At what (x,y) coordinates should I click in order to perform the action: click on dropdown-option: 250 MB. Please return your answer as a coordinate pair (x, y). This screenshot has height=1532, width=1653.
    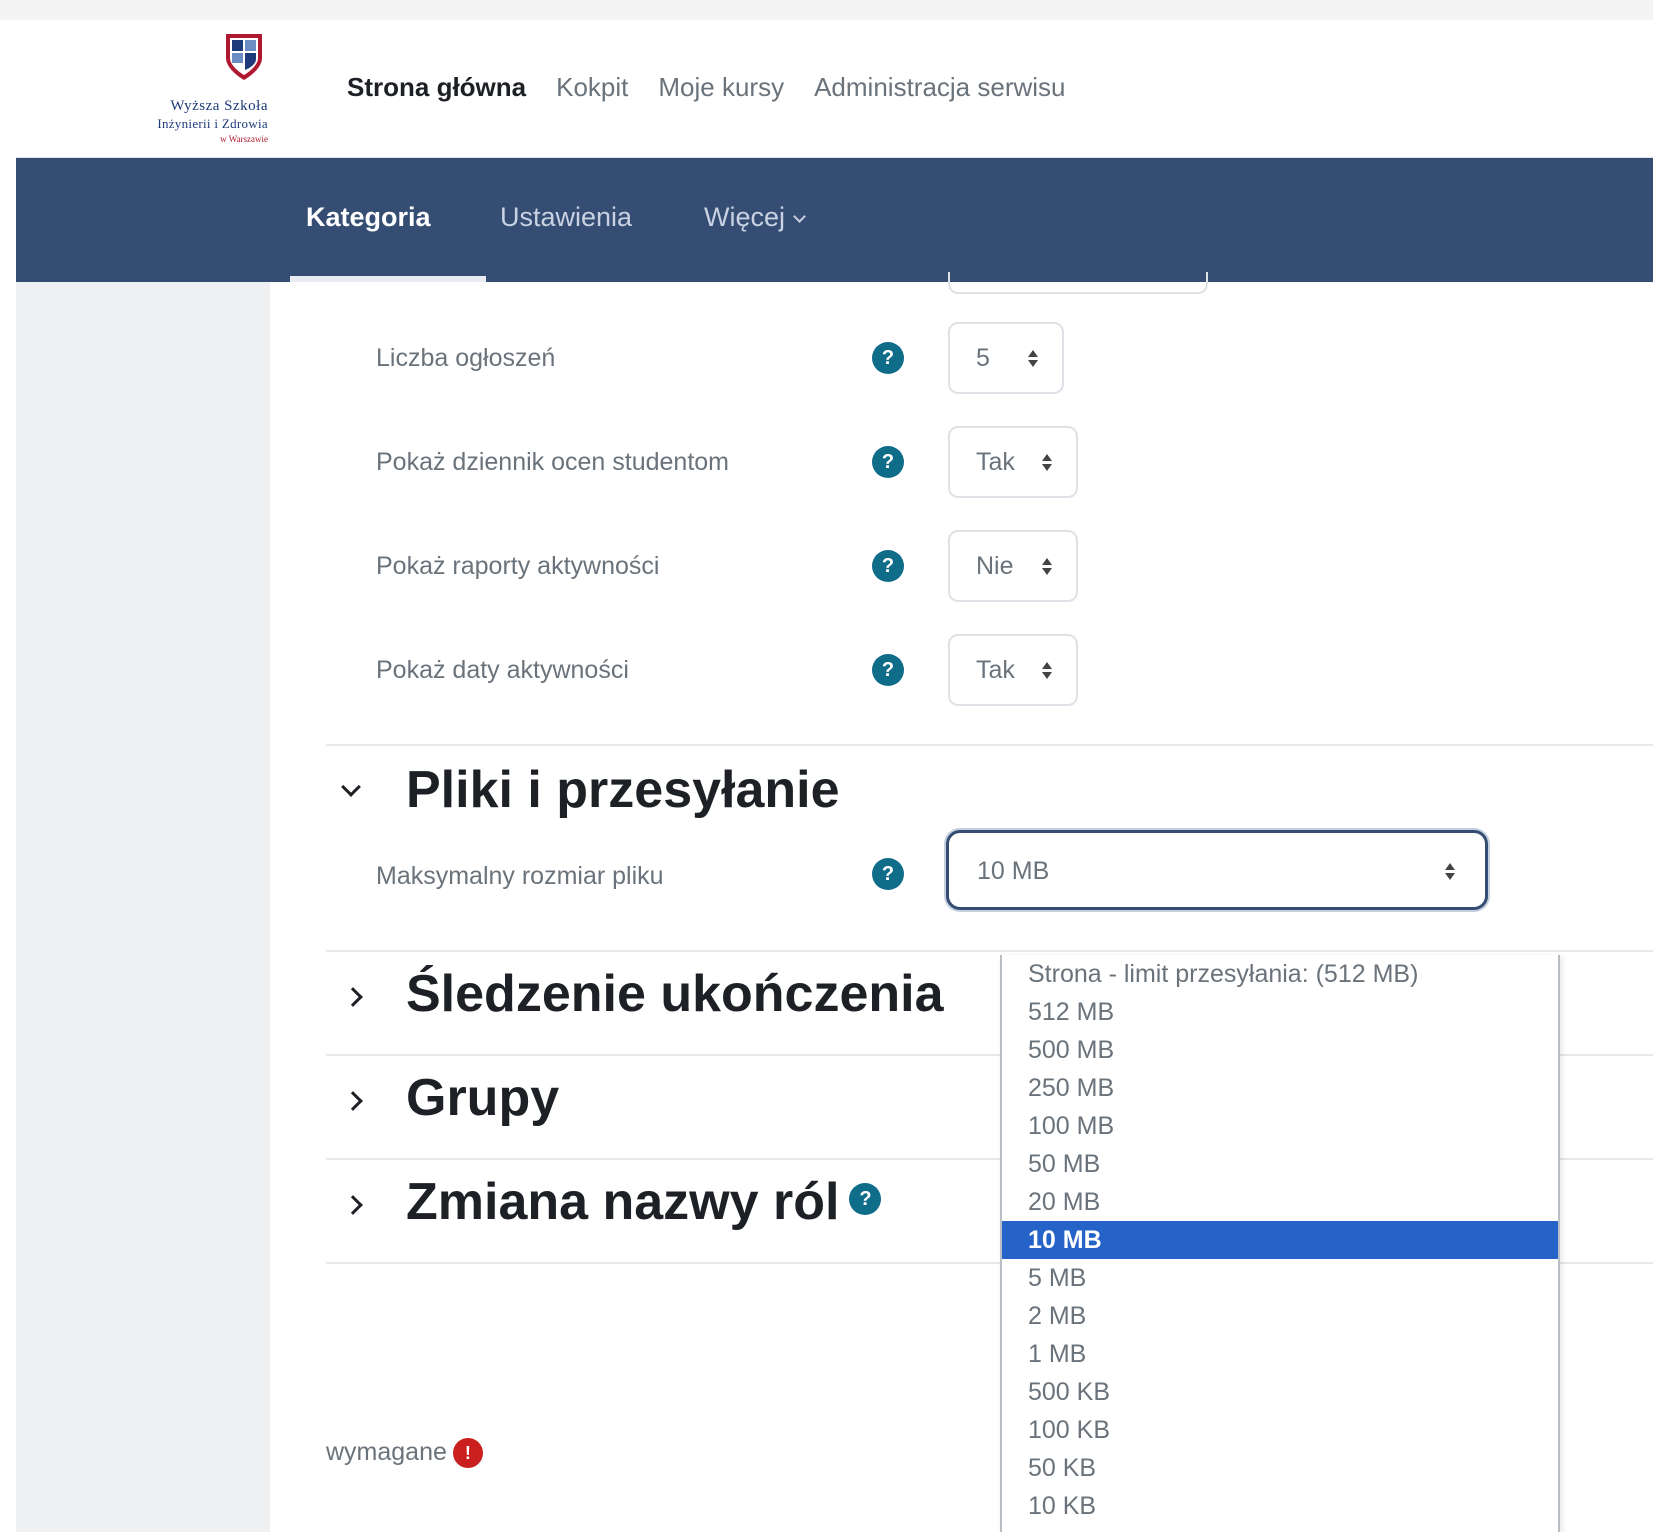
    Looking at the image, I should click on (1280, 1088).